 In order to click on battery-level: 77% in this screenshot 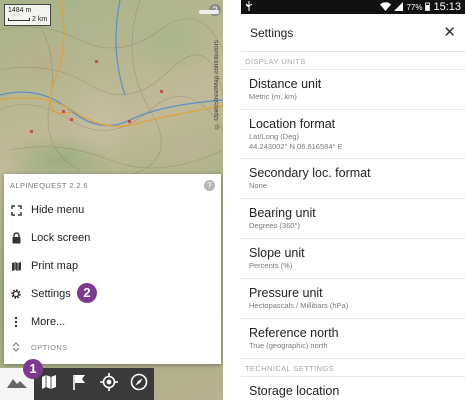, I will do `click(414, 7)`.